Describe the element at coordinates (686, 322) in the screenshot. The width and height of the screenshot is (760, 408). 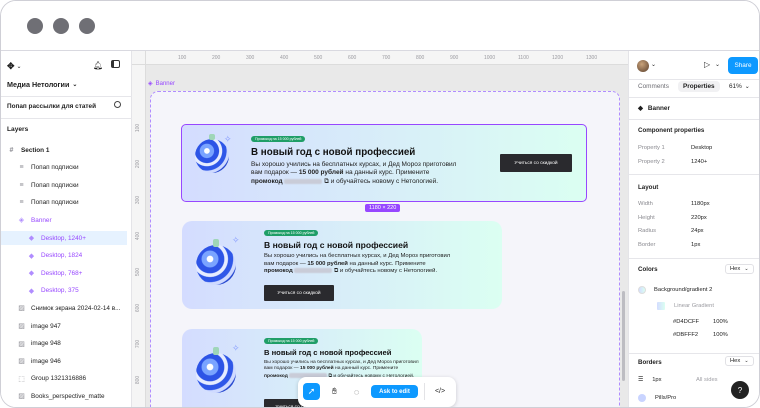
I see `gradient-stop-hex: #D4DCFF` at that location.